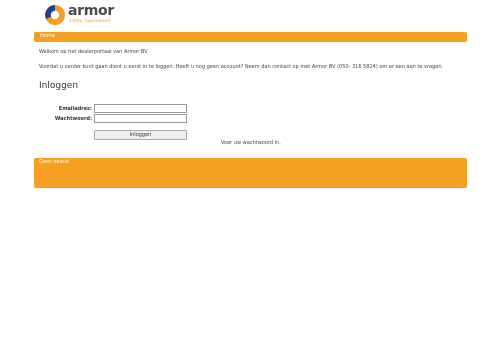  What do you see at coordinates (55, 15) in the screenshot?
I see `armor-logo-icon` at bounding box center [55, 15].